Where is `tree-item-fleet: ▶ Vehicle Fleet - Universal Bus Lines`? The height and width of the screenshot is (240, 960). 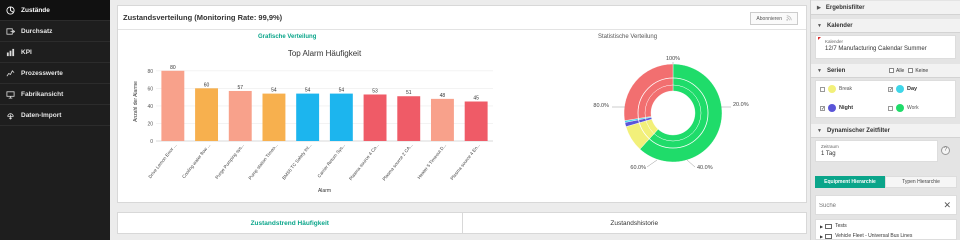 tree-item-fleet: ▶ Vehicle Fleet - Universal Bus Lines is located at coordinates (866, 236).